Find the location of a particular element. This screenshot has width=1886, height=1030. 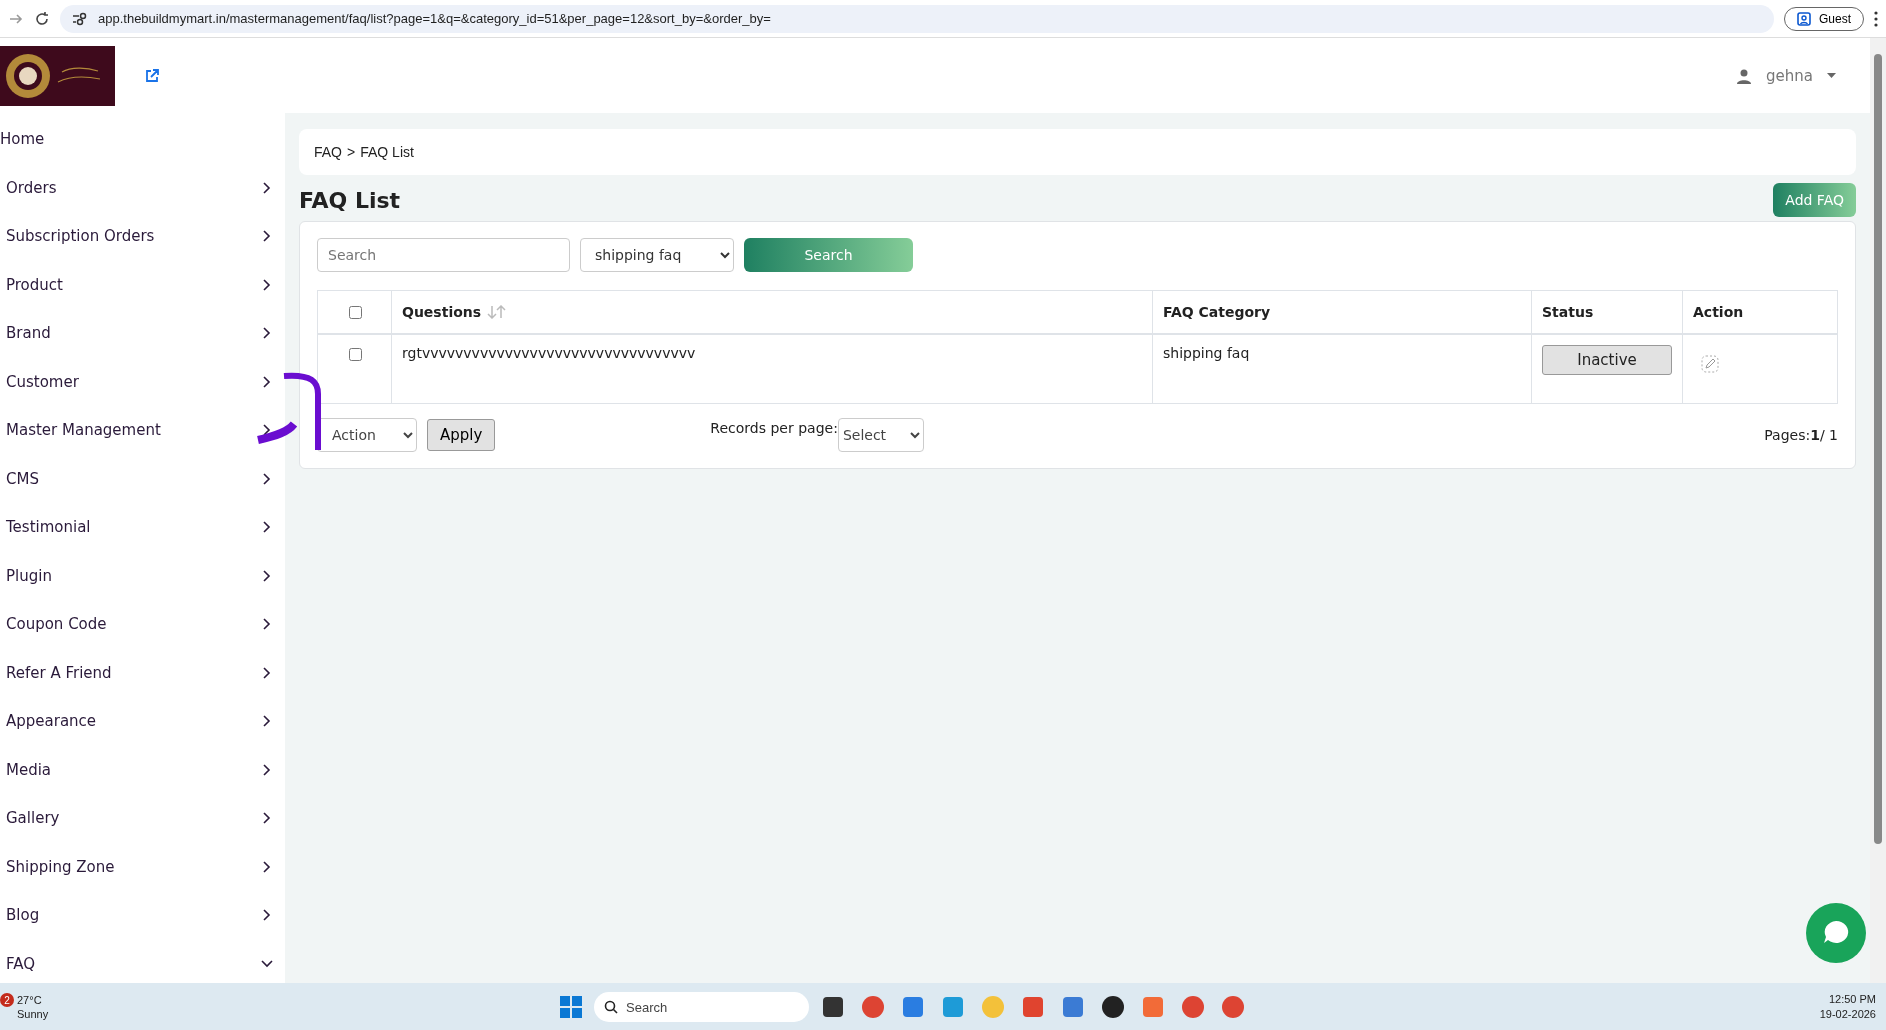

user-menu: gehna is located at coordinates (1786, 75).